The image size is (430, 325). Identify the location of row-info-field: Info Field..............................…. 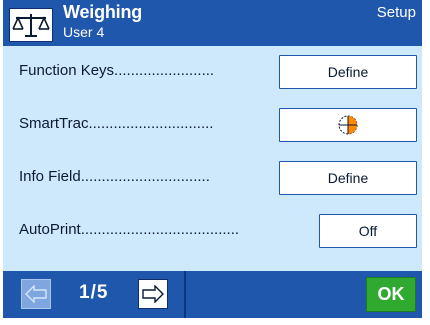
(212, 178).